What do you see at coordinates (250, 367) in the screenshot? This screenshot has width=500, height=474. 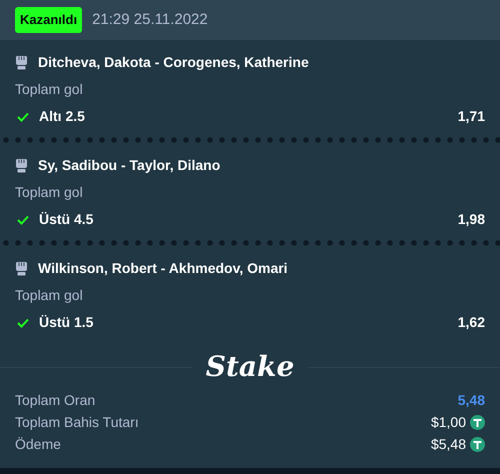 I see `brand-logo: Stake` at bounding box center [250, 367].